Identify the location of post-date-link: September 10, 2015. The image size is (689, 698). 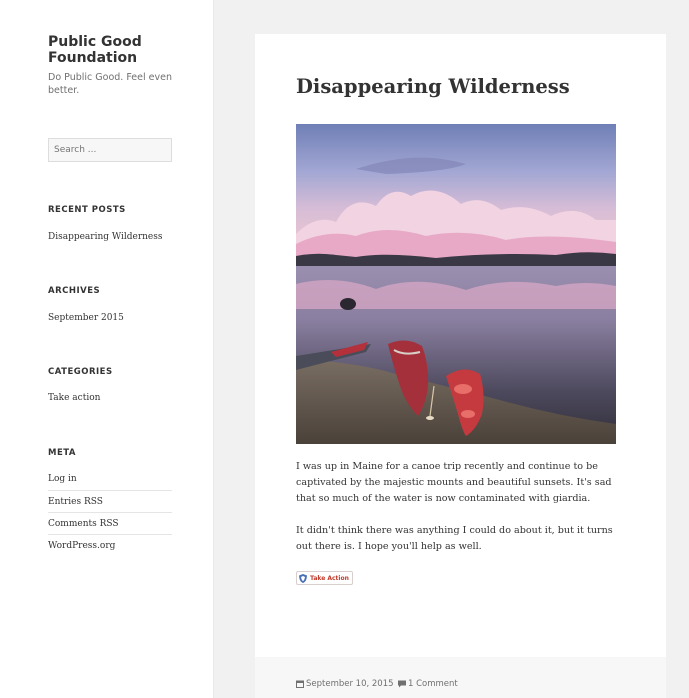
(345, 684).